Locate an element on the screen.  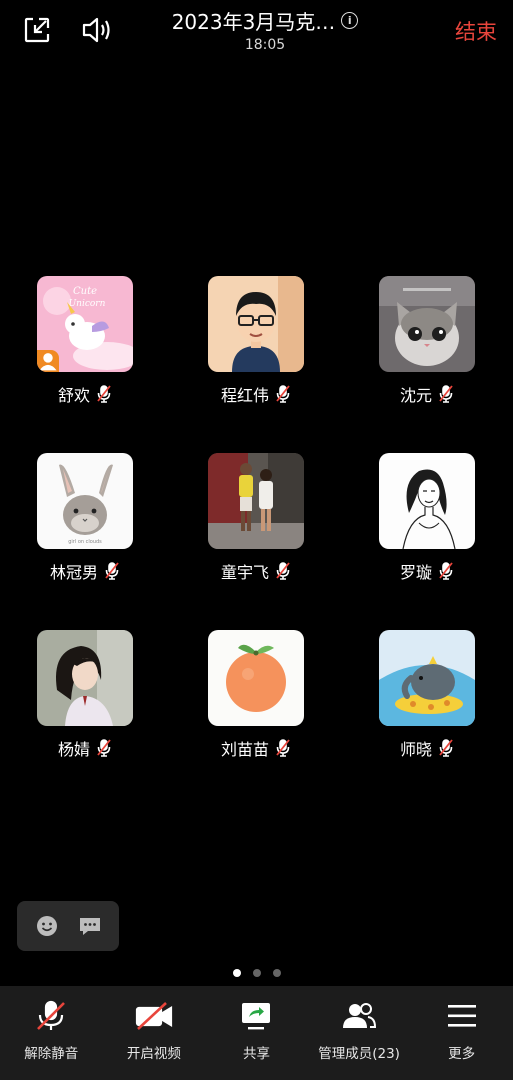
participant-tile: 刘苗苗 is located at coordinates (256, 695).